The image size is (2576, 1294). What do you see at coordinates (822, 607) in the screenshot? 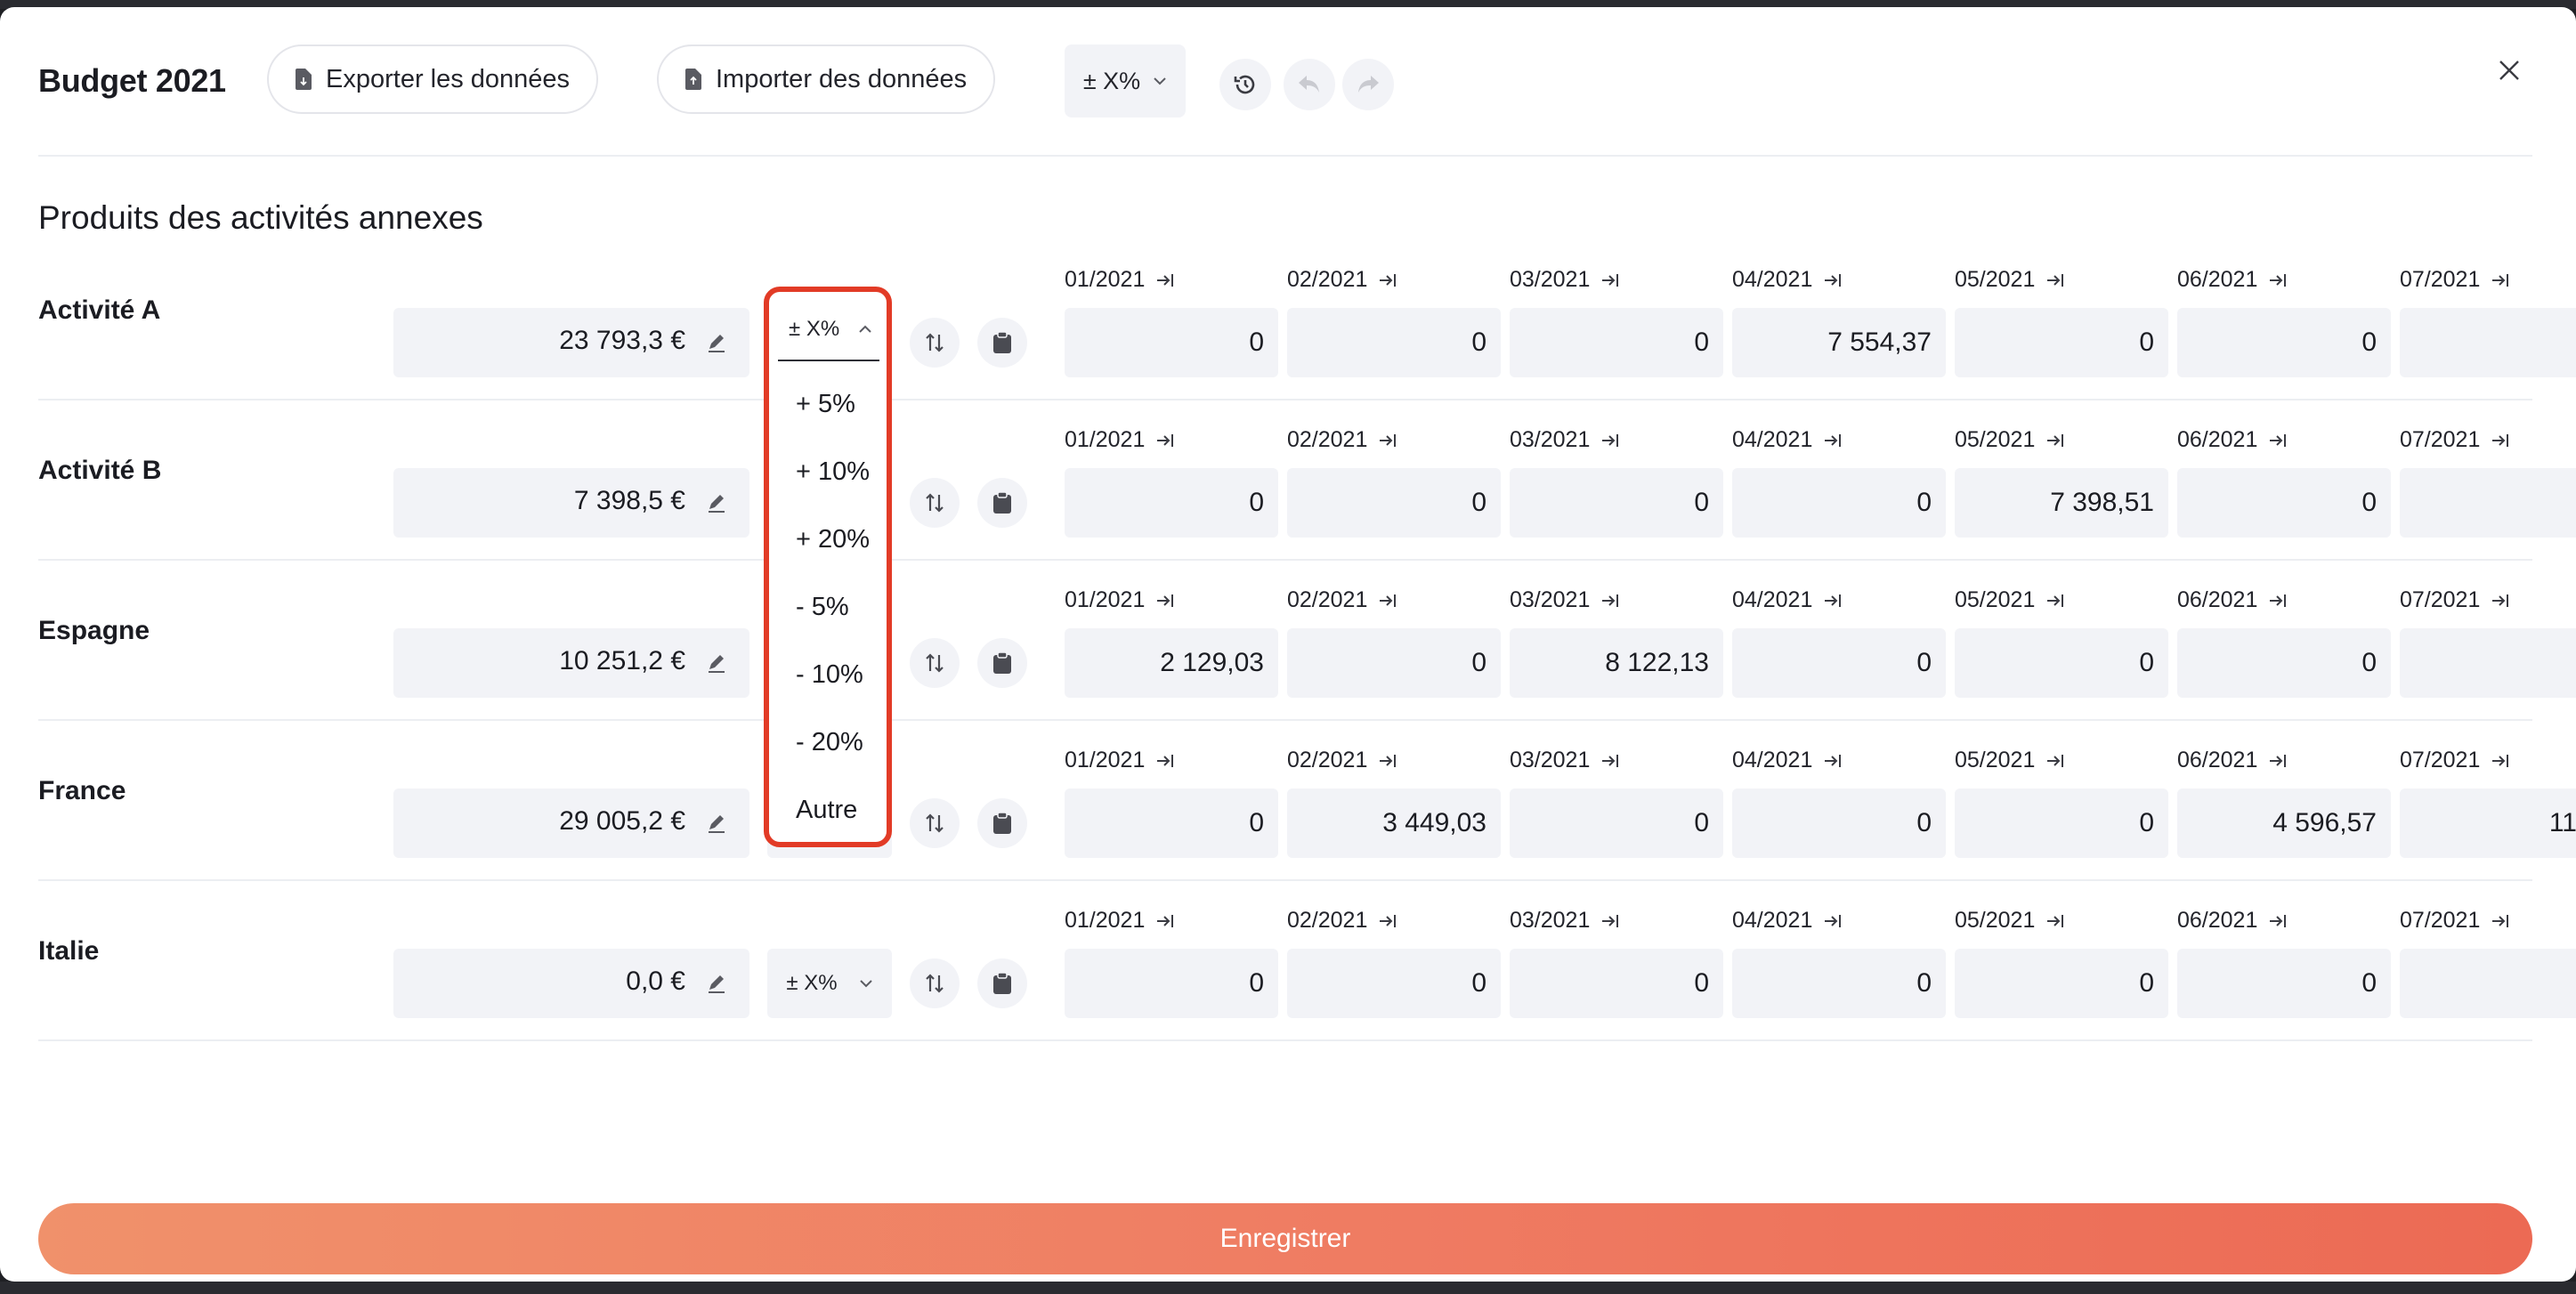
I see `percent-option: - 5%` at bounding box center [822, 607].